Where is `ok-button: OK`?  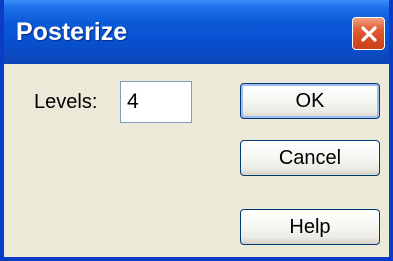
ok-button: OK is located at coordinates (310, 101).